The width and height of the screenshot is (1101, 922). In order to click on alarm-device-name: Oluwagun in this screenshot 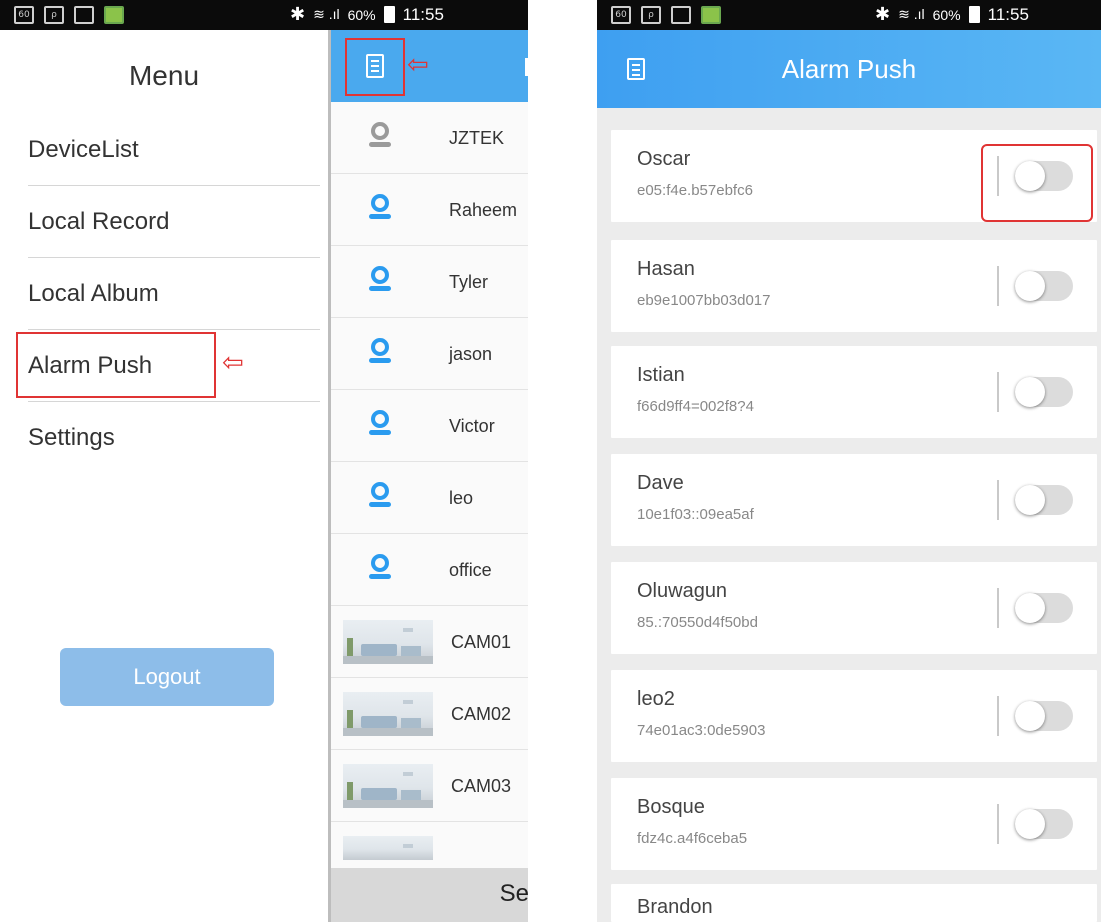, I will do `click(682, 591)`.